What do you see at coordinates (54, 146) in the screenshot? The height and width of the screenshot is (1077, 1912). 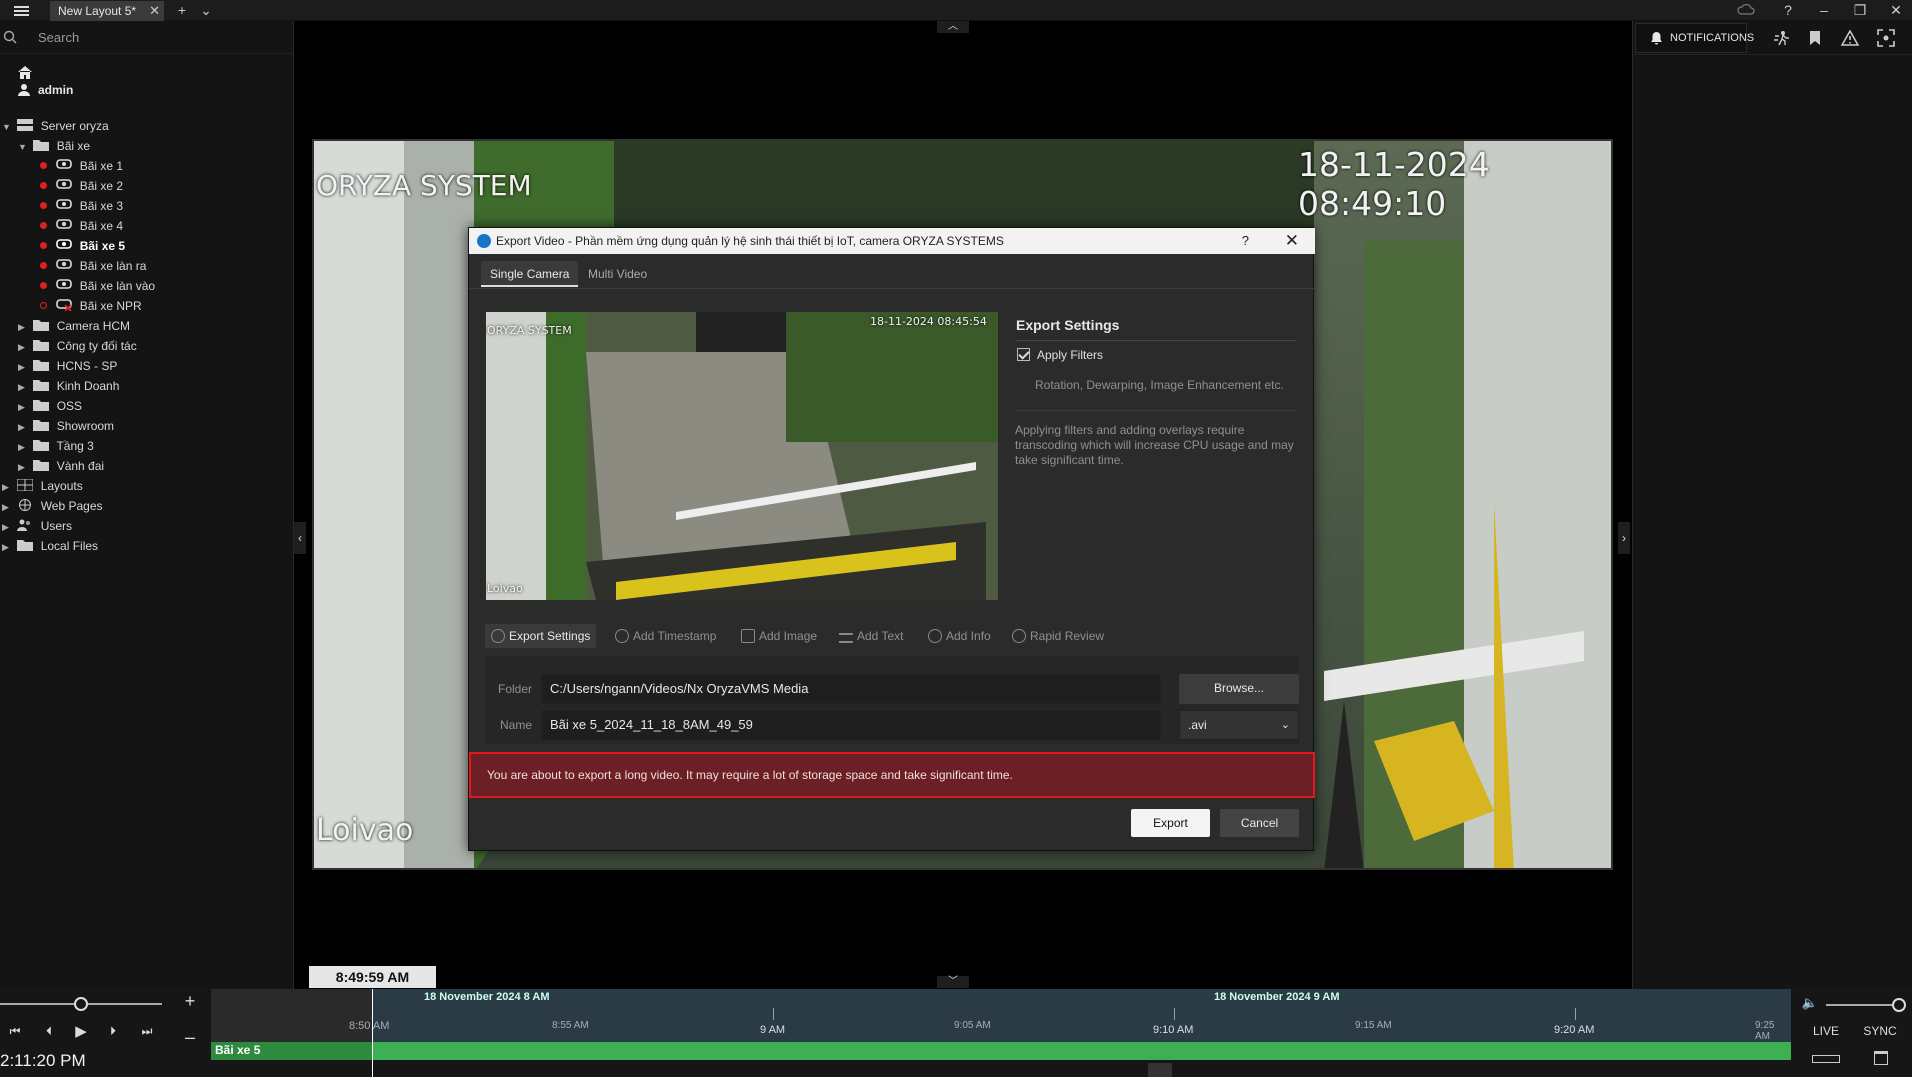 I see `tree-item-group: ▼ Bãi xe` at bounding box center [54, 146].